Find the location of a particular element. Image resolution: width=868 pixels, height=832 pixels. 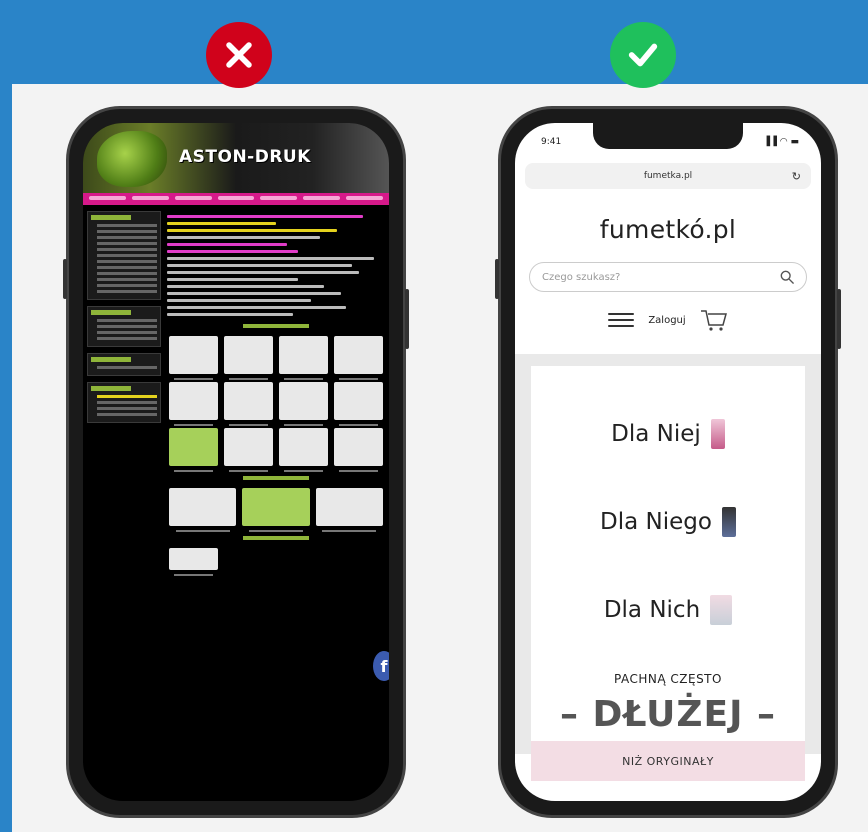

url-text: fumetka.pl is located at coordinates (668, 176).